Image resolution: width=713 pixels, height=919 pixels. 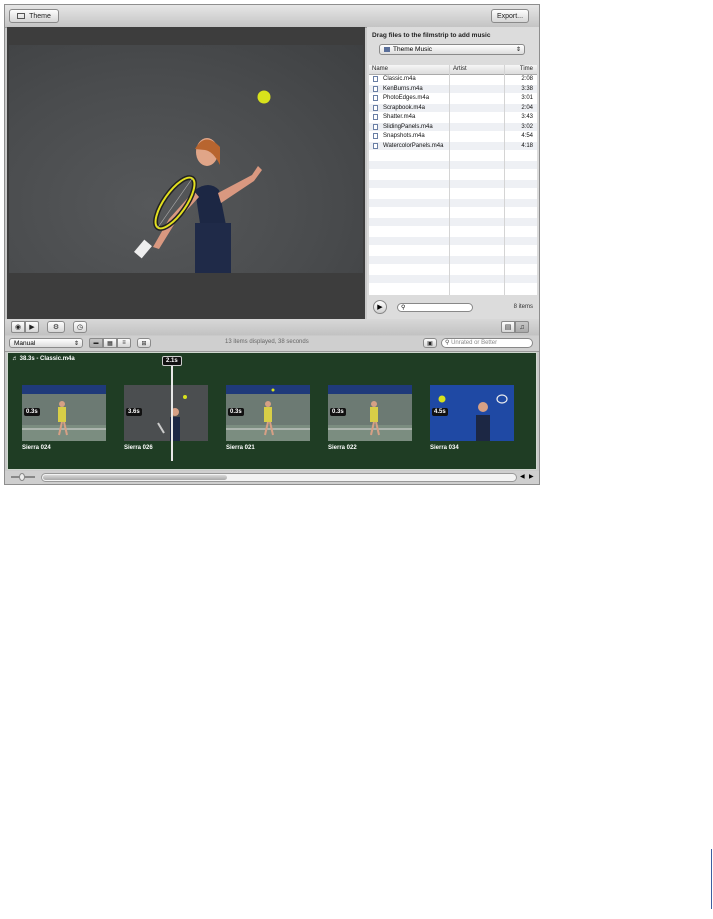 I want to click on timing-button: ◷, so click(x=80, y=327).